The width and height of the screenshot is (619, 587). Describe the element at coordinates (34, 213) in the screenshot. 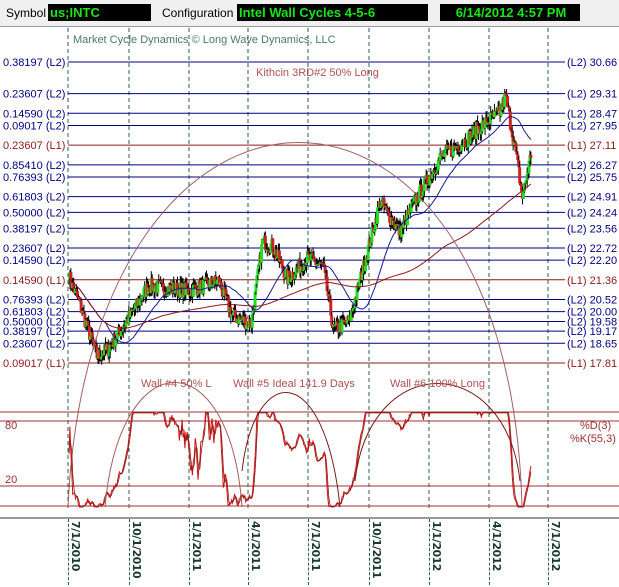

I see `fib-level-left-label: 0.50000 (L2)` at that location.